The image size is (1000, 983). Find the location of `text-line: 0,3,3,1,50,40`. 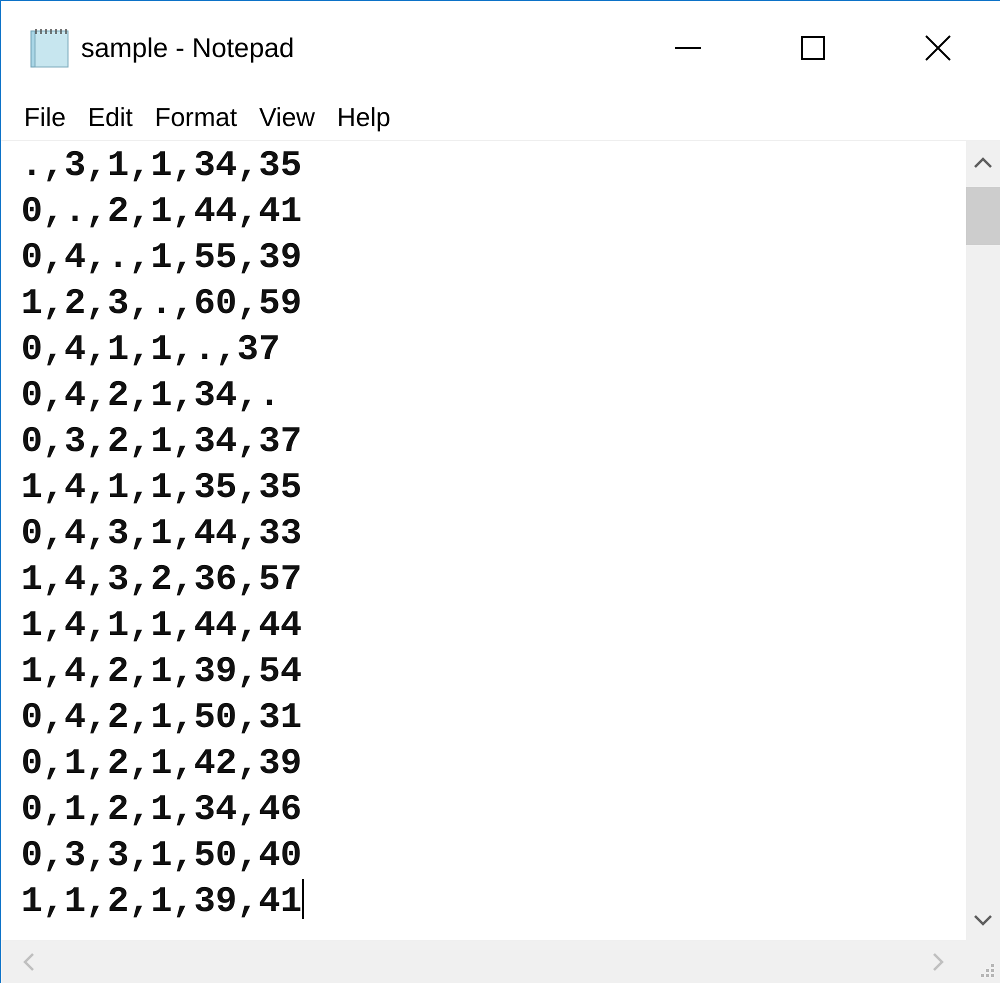

text-line: 0,3,3,1,50,40 is located at coordinates (161, 855).